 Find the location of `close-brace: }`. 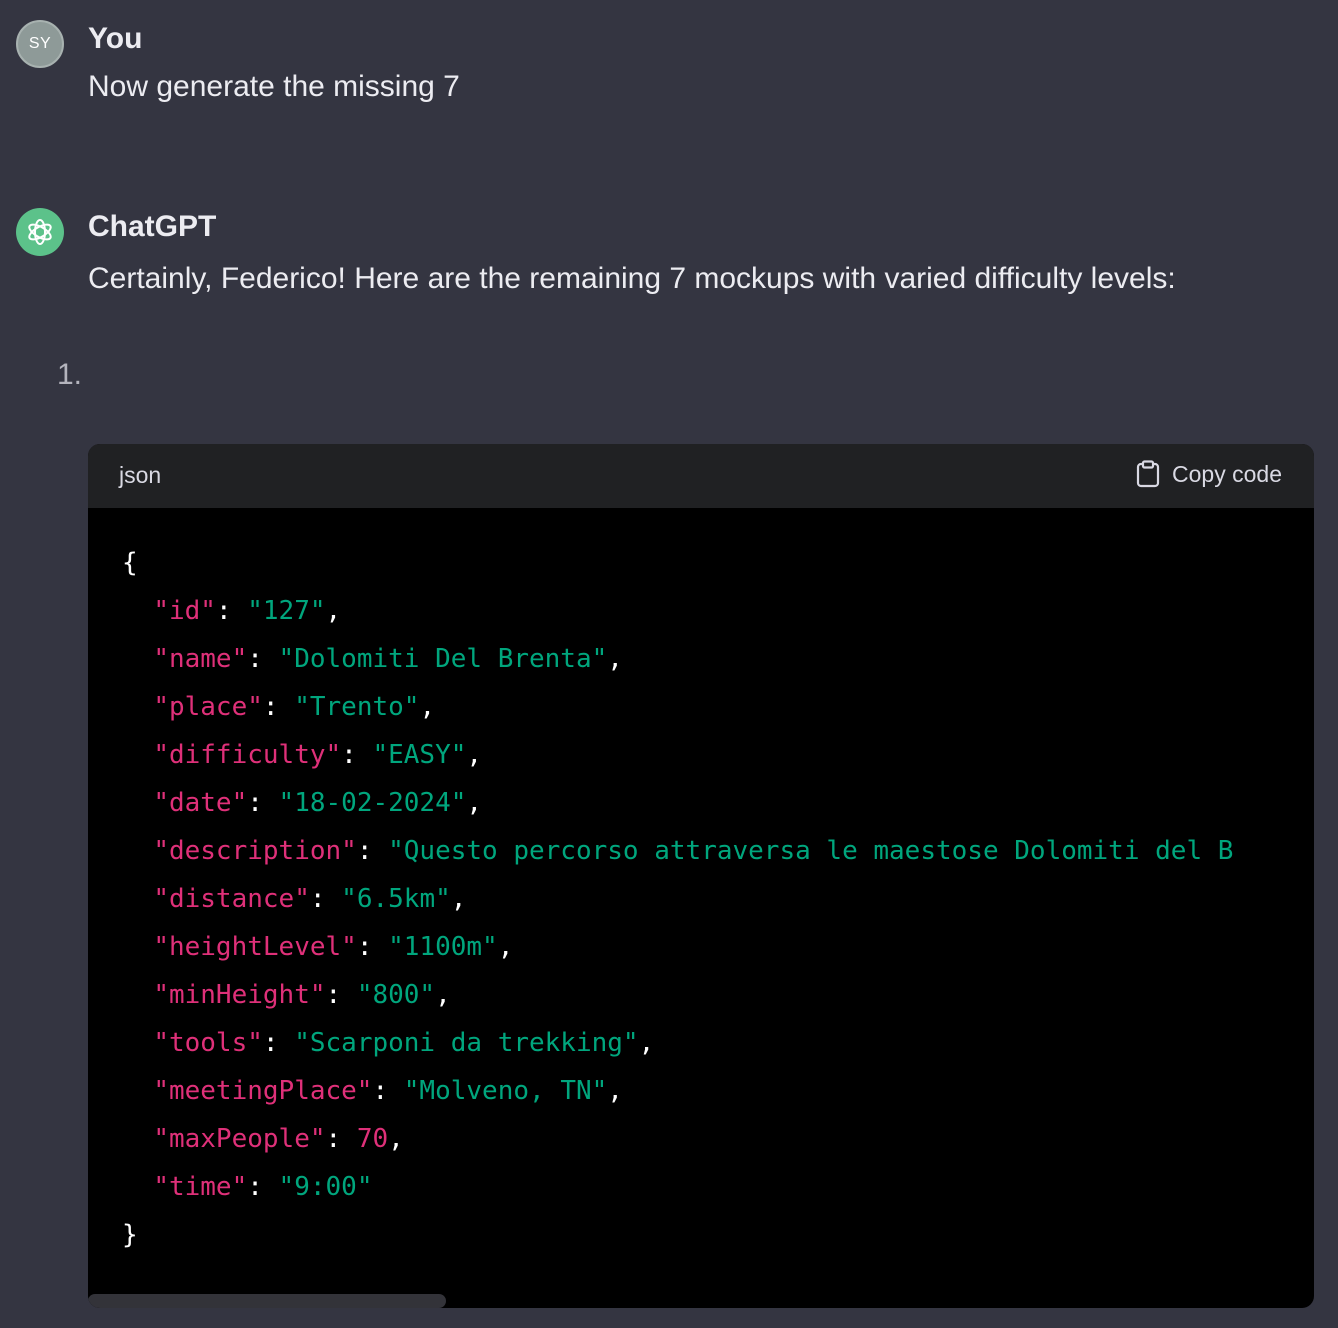

close-brace: } is located at coordinates (130, 1235).